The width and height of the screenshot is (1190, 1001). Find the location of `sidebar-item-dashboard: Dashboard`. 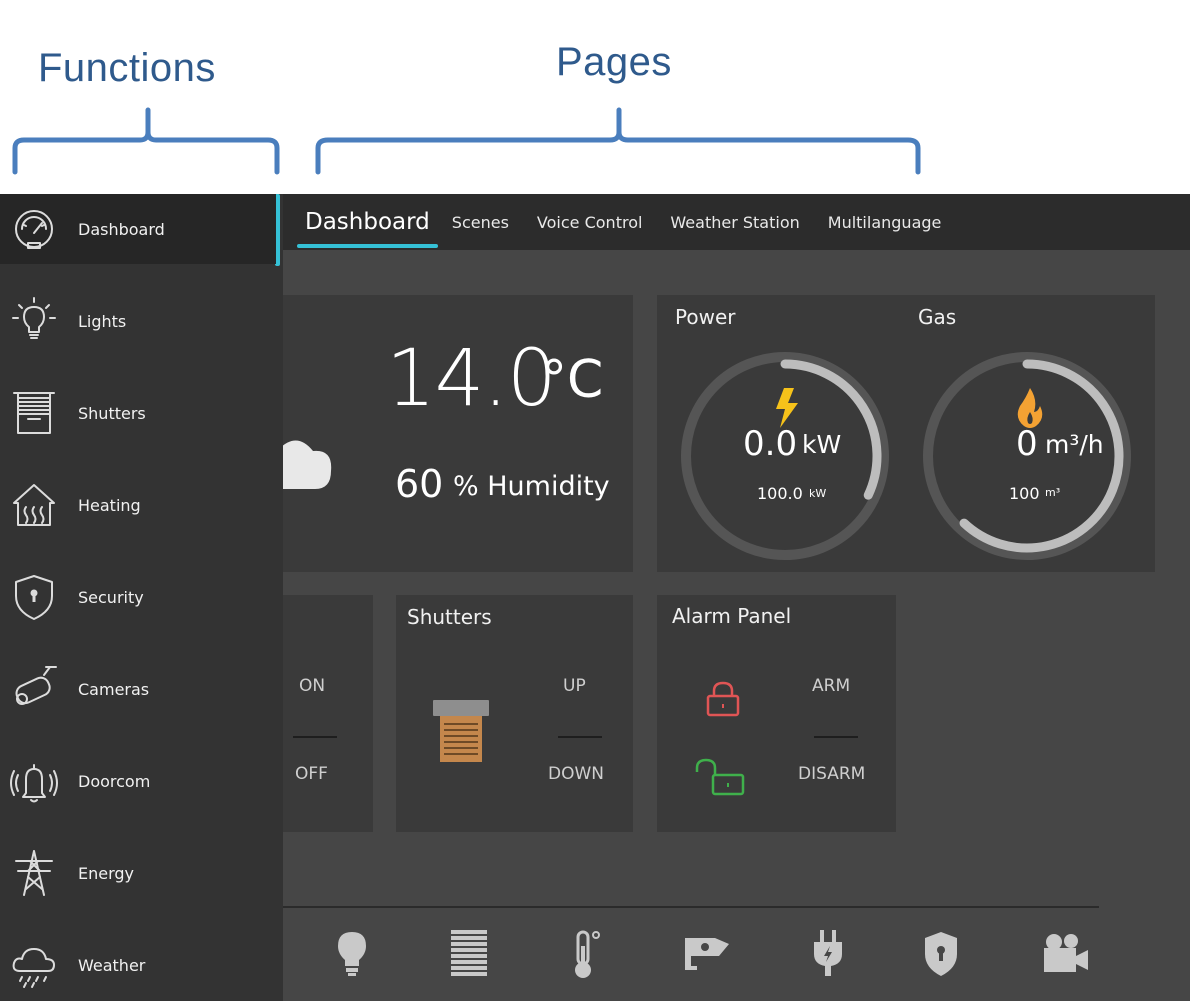

sidebar-item-dashboard: Dashboard is located at coordinates (138, 229).